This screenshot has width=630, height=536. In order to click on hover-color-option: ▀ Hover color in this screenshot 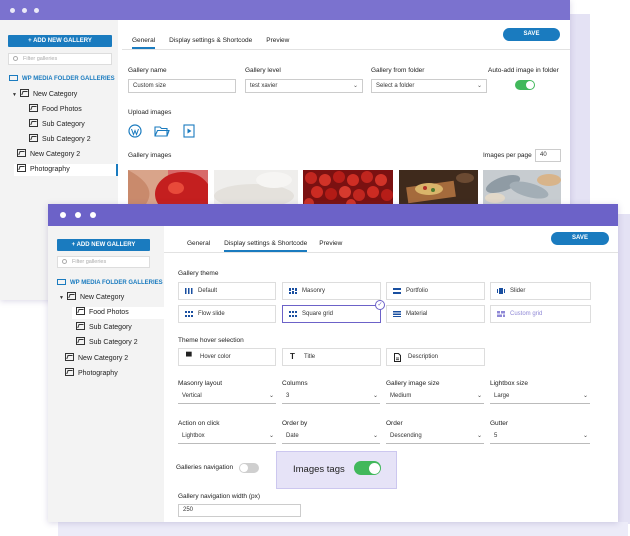, I will do `click(227, 357)`.